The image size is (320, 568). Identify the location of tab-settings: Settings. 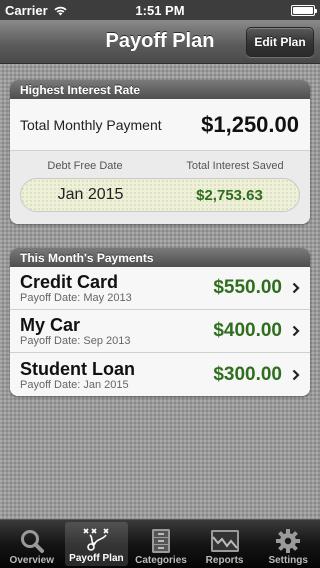
(288, 544).